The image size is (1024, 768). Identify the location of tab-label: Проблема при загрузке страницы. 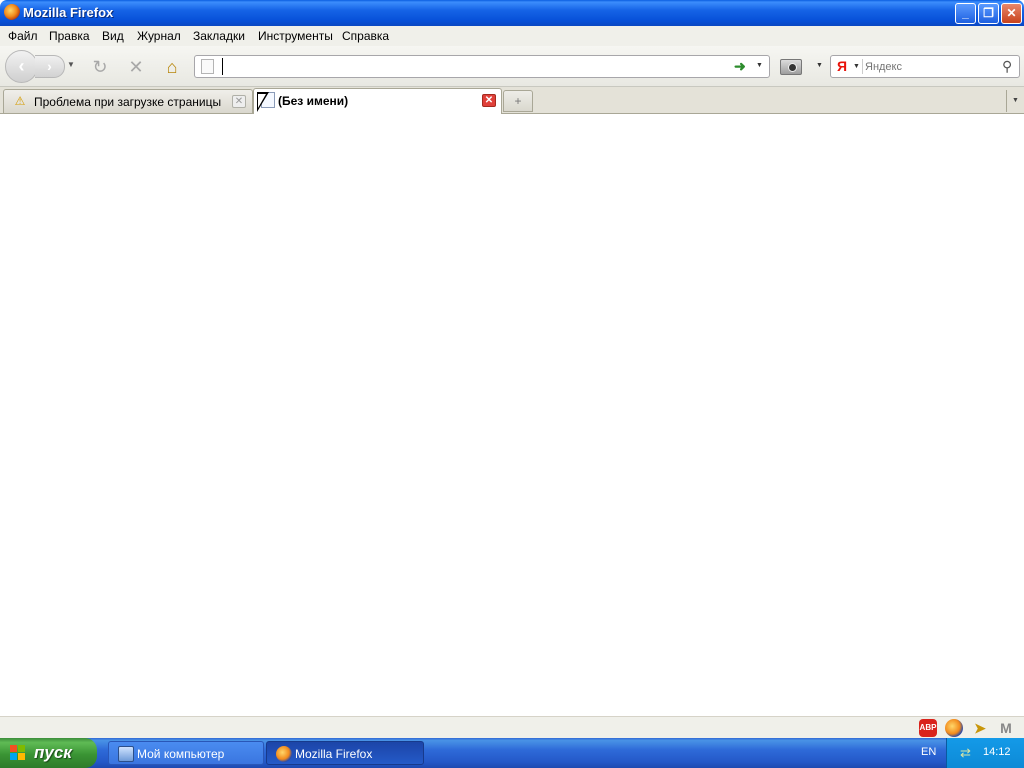
(128, 102).